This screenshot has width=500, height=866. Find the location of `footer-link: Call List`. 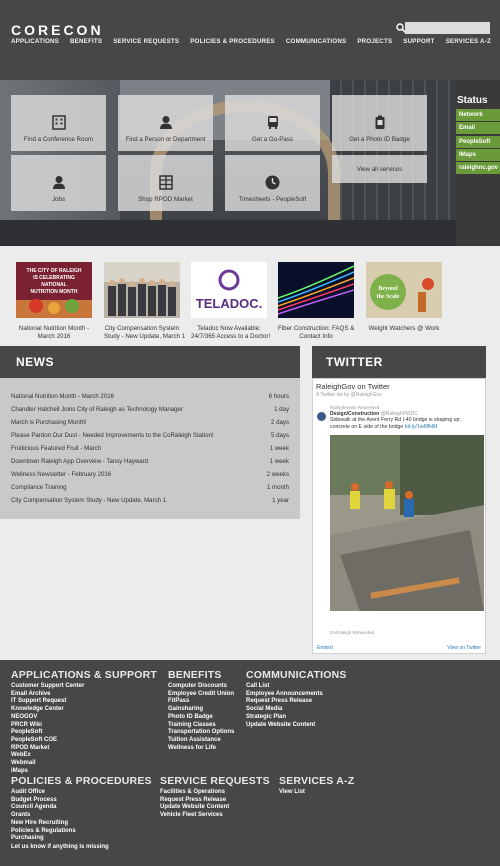

footer-link: Call List is located at coordinates (296, 687).